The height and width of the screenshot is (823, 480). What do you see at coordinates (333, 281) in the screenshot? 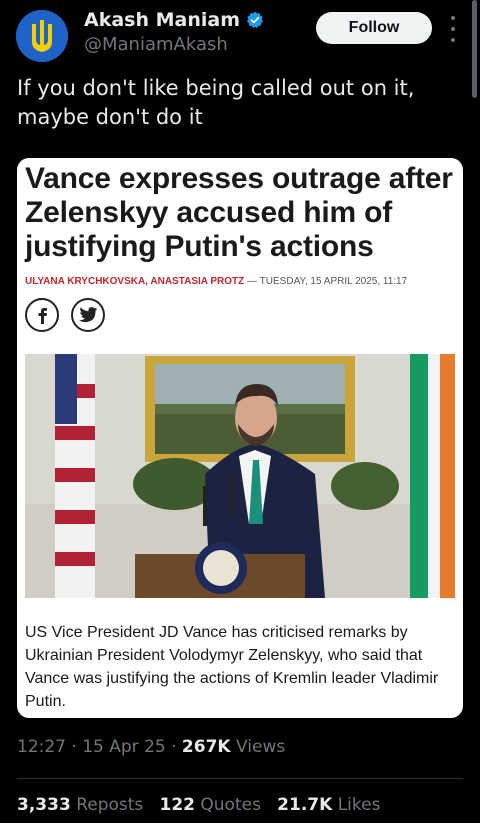
I see `article-date: TUESDAY, 15 APRIL 2025, 11:17` at bounding box center [333, 281].